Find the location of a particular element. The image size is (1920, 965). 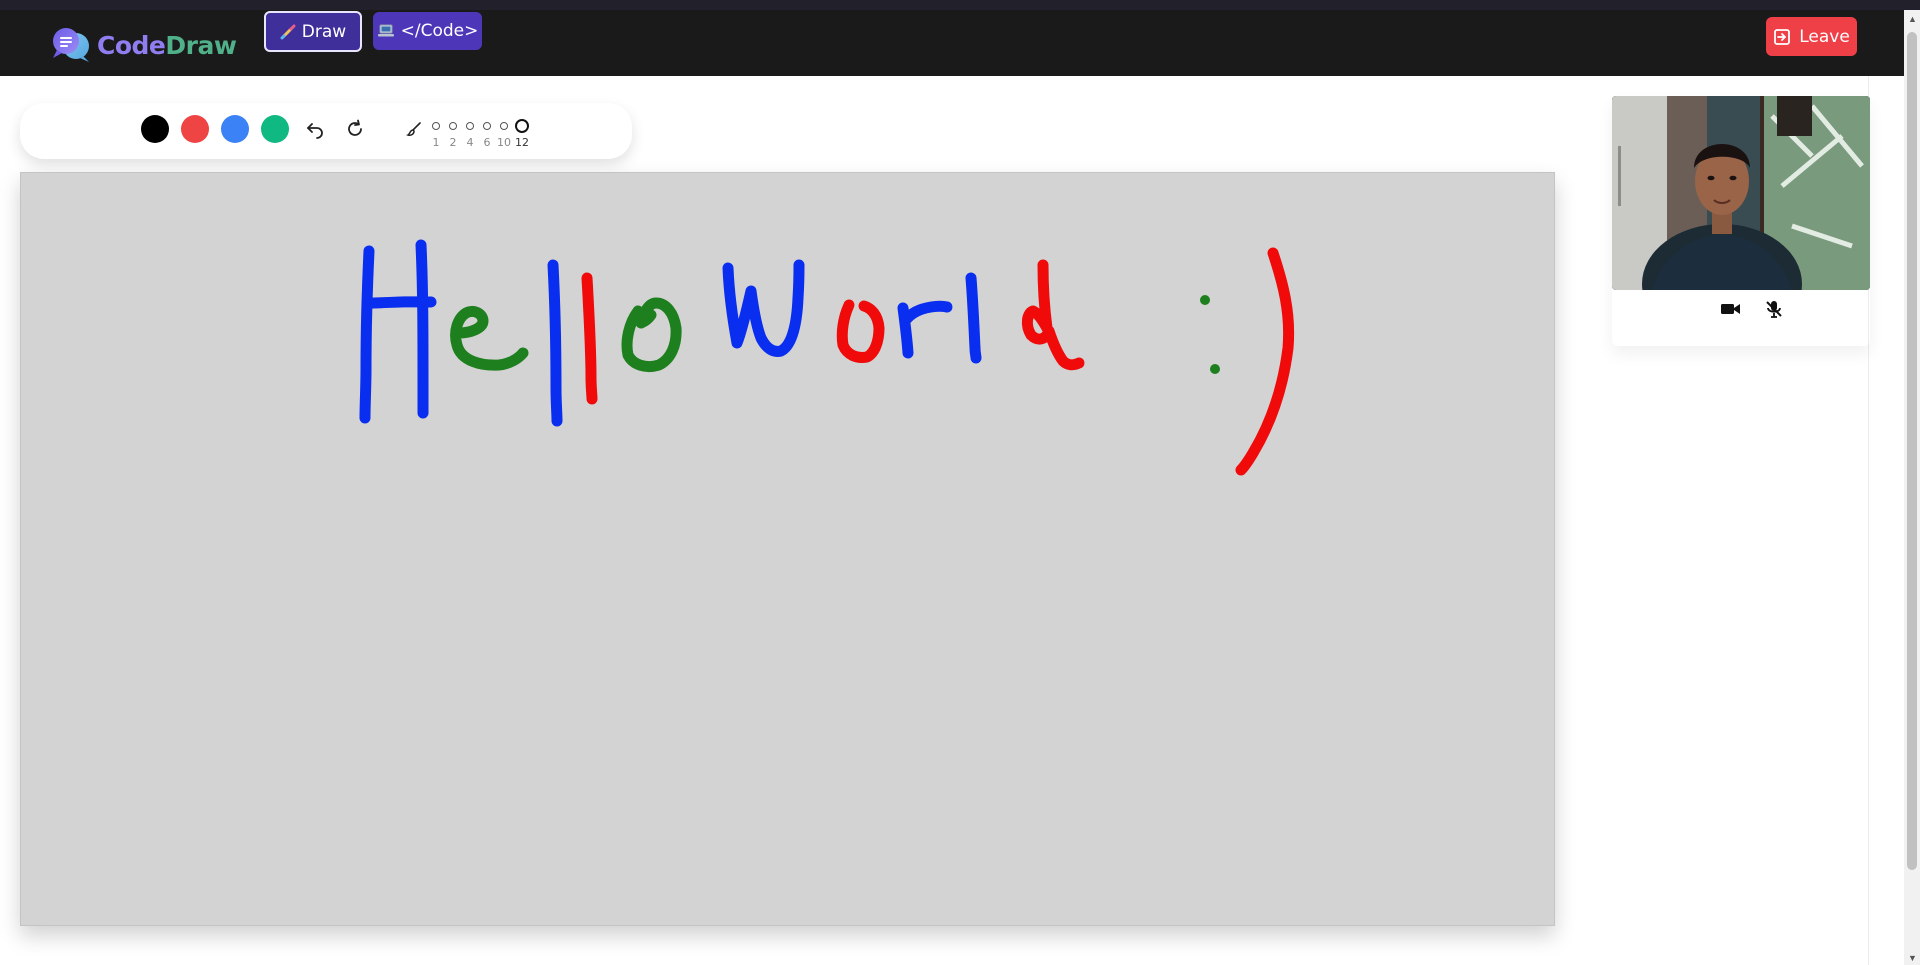

drawing-toolbar: 1 2 4 6 10 12 is located at coordinates (326, 131).